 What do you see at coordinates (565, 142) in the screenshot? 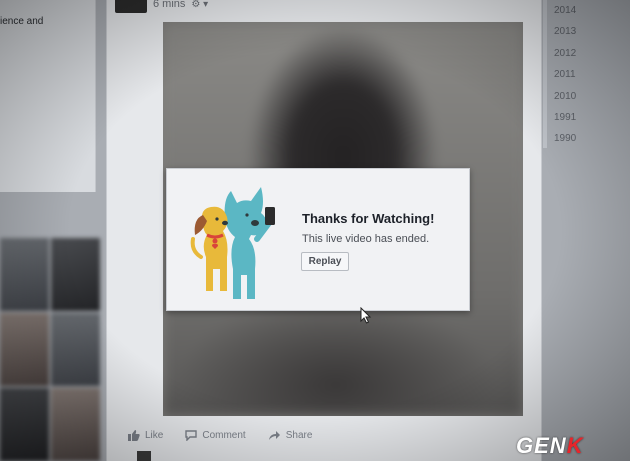
I see `timeline-year-1990: 1990` at bounding box center [565, 142].